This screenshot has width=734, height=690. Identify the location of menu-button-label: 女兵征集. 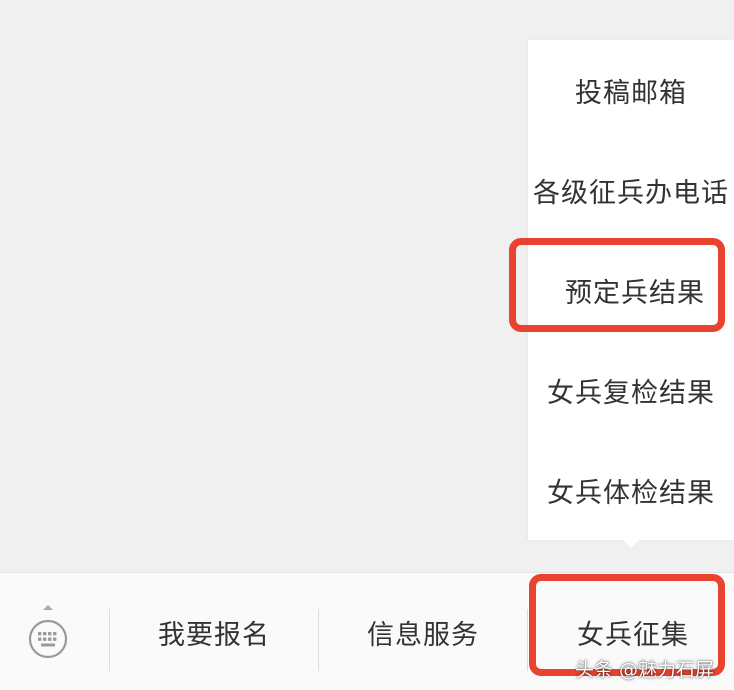
(633, 635).